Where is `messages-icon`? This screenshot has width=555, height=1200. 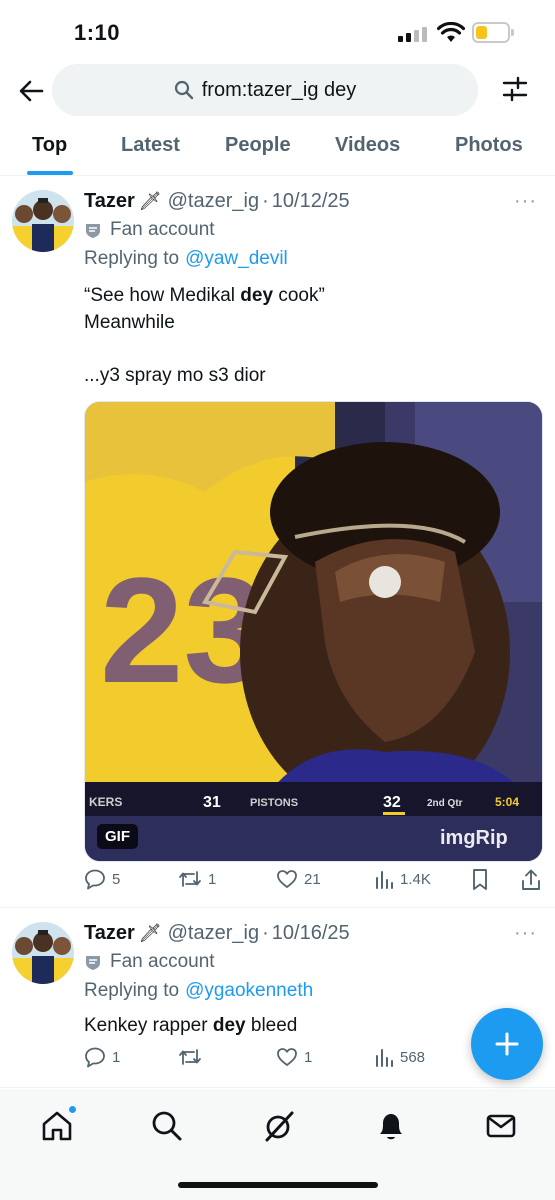 messages-icon is located at coordinates (501, 1126).